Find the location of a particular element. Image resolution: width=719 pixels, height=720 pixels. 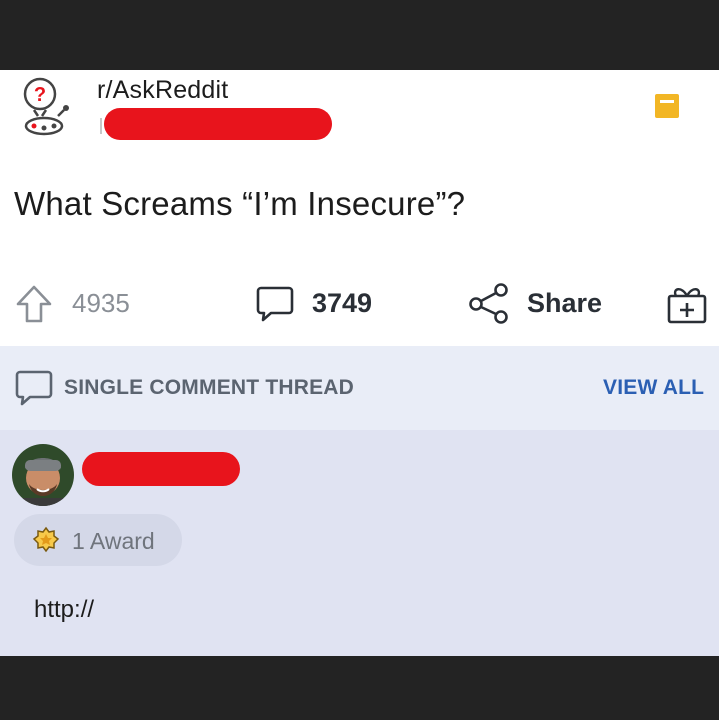

award-badge-icon is located at coordinates (46, 540).